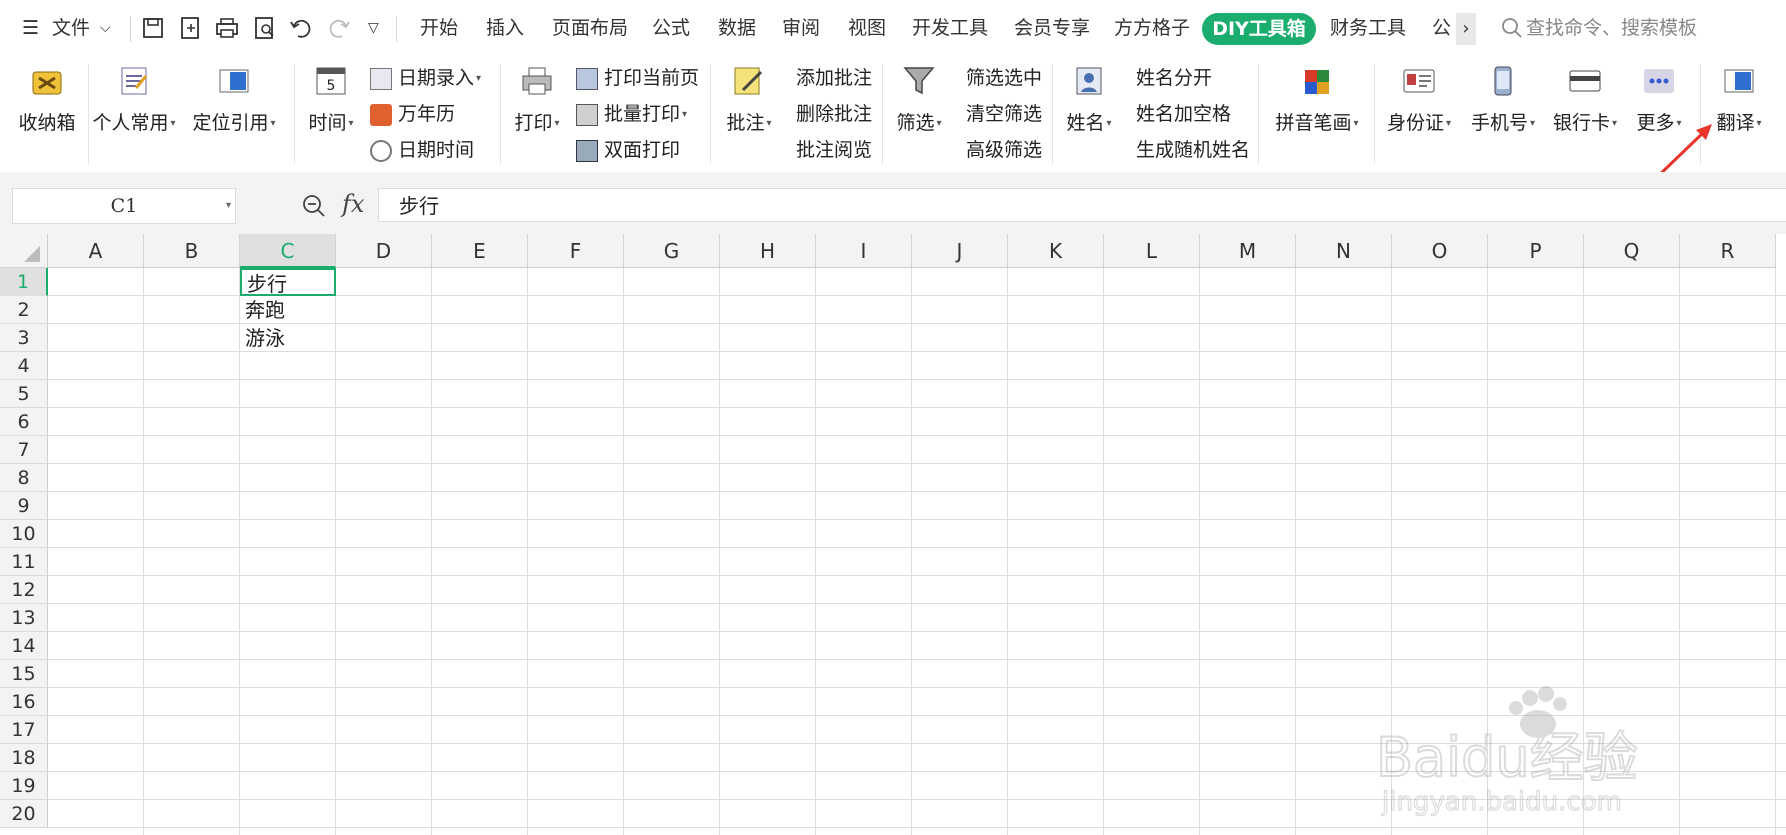 This screenshot has width=1786, height=835. I want to click on column-header-c: C, so click(288, 251).